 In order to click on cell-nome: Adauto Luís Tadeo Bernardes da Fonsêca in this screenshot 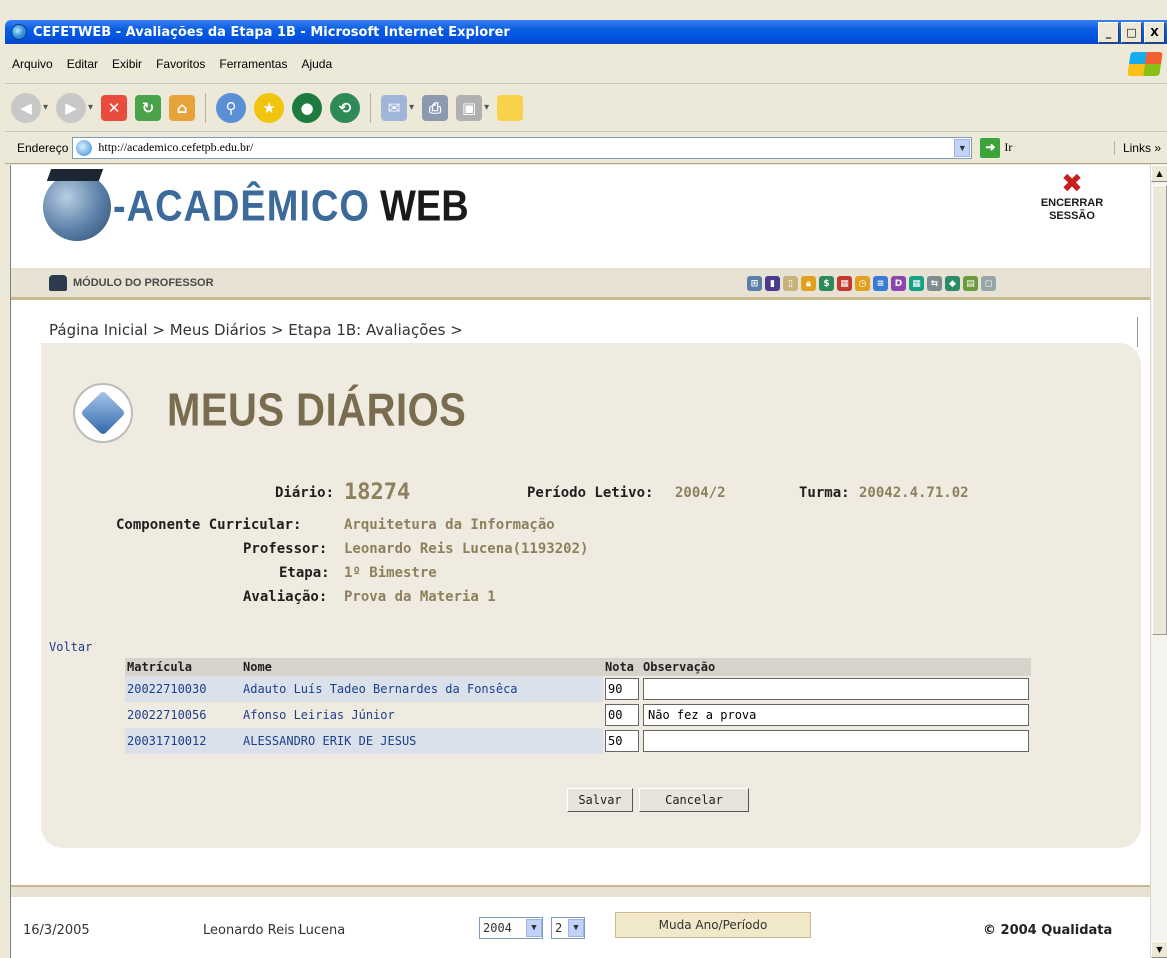, I will do `click(422, 689)`.